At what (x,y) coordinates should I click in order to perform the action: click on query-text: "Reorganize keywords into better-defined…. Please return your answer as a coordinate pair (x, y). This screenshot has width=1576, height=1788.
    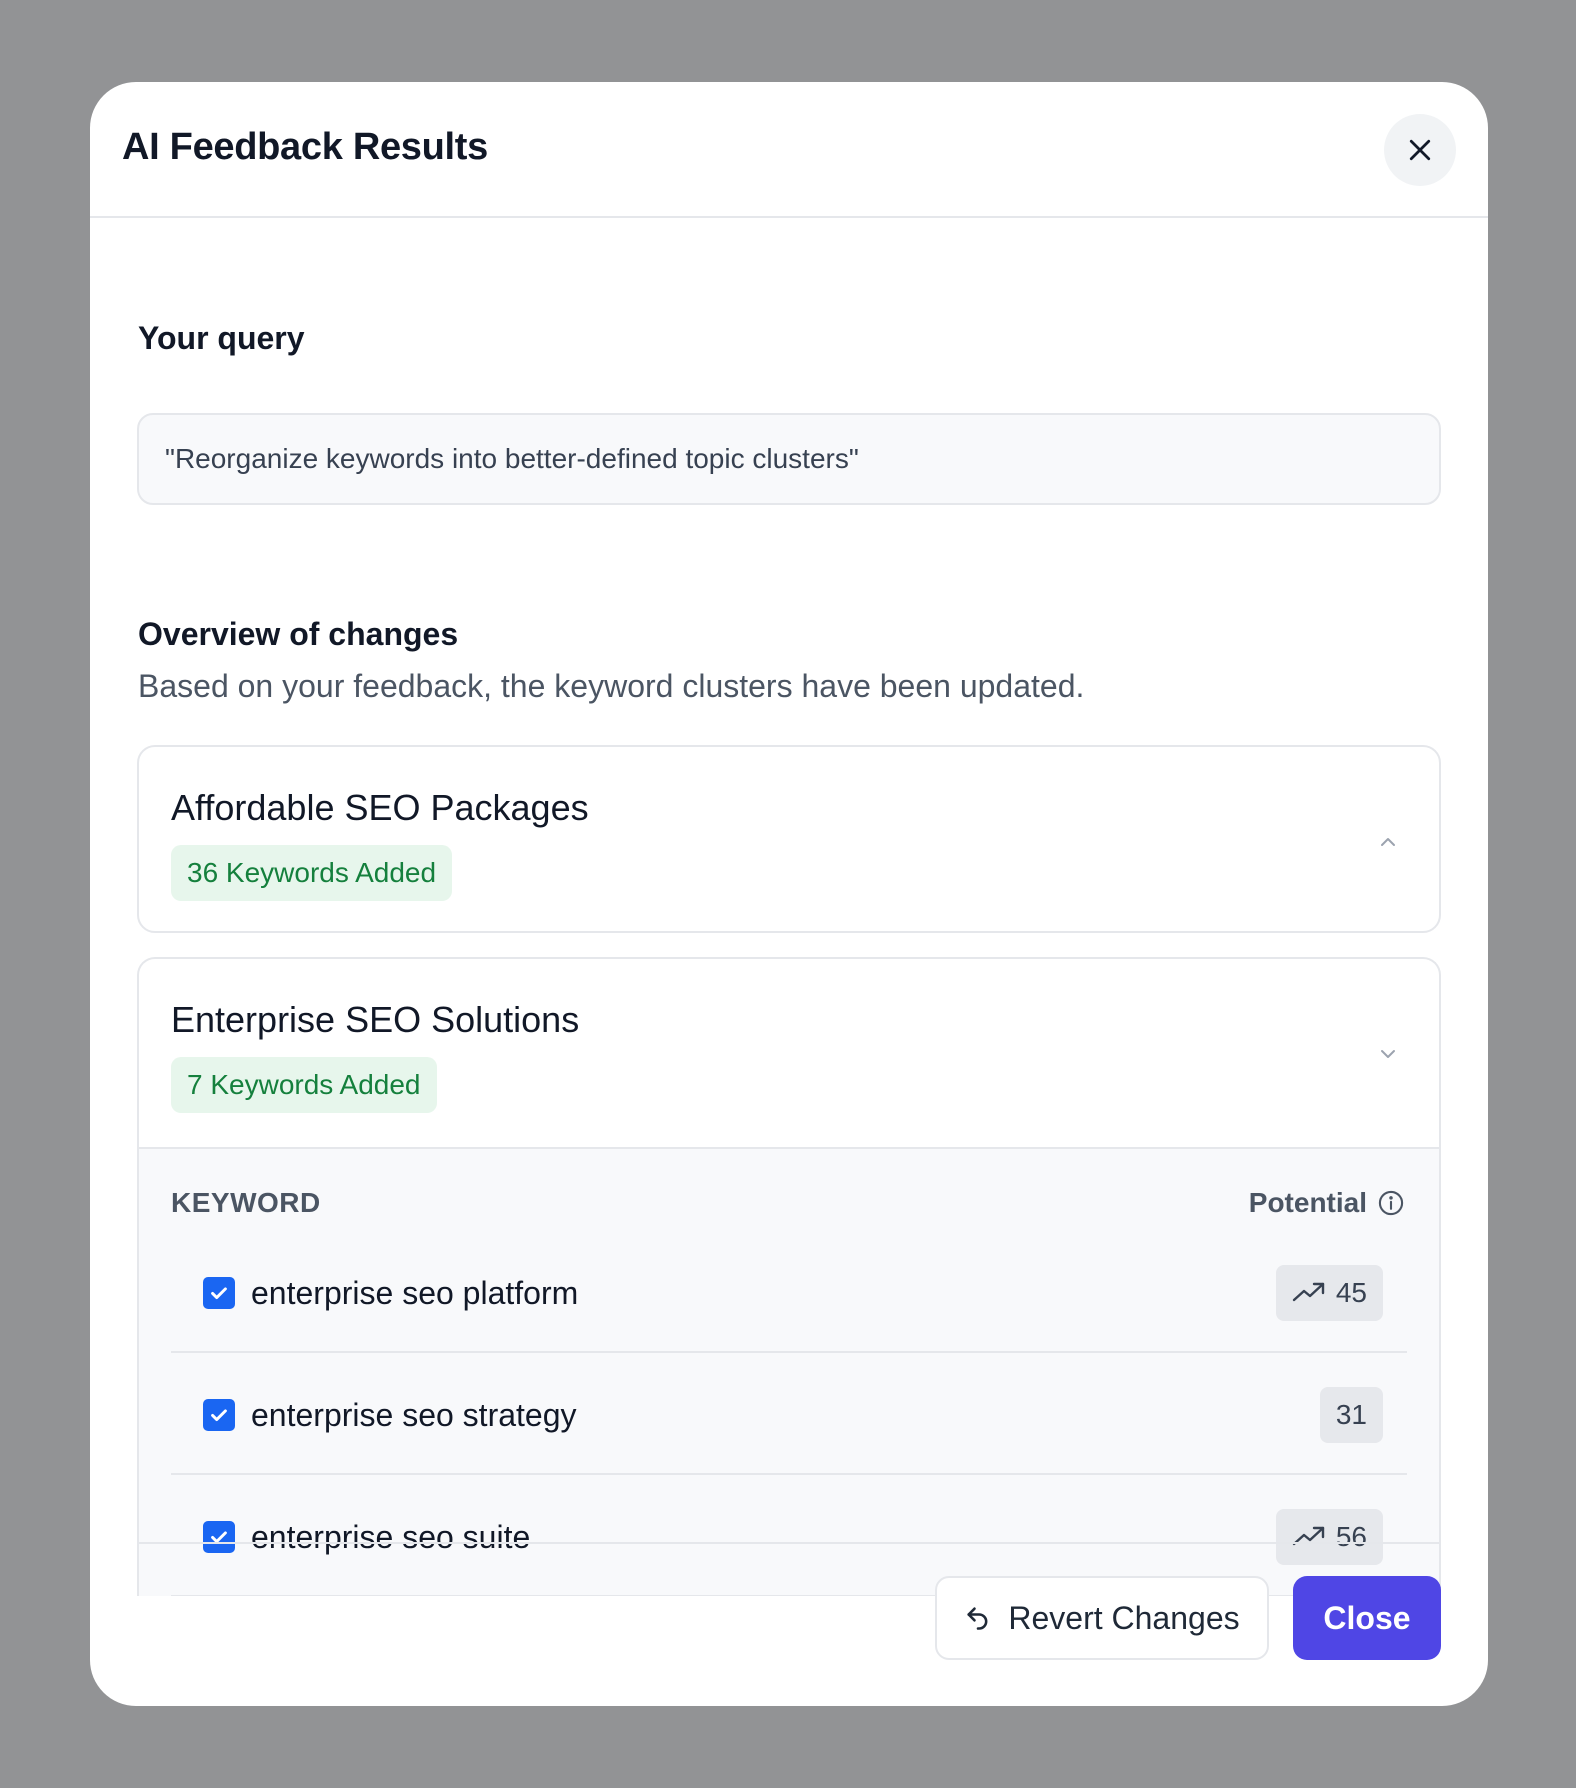
    Looking at the image, I should click on (512, 458).